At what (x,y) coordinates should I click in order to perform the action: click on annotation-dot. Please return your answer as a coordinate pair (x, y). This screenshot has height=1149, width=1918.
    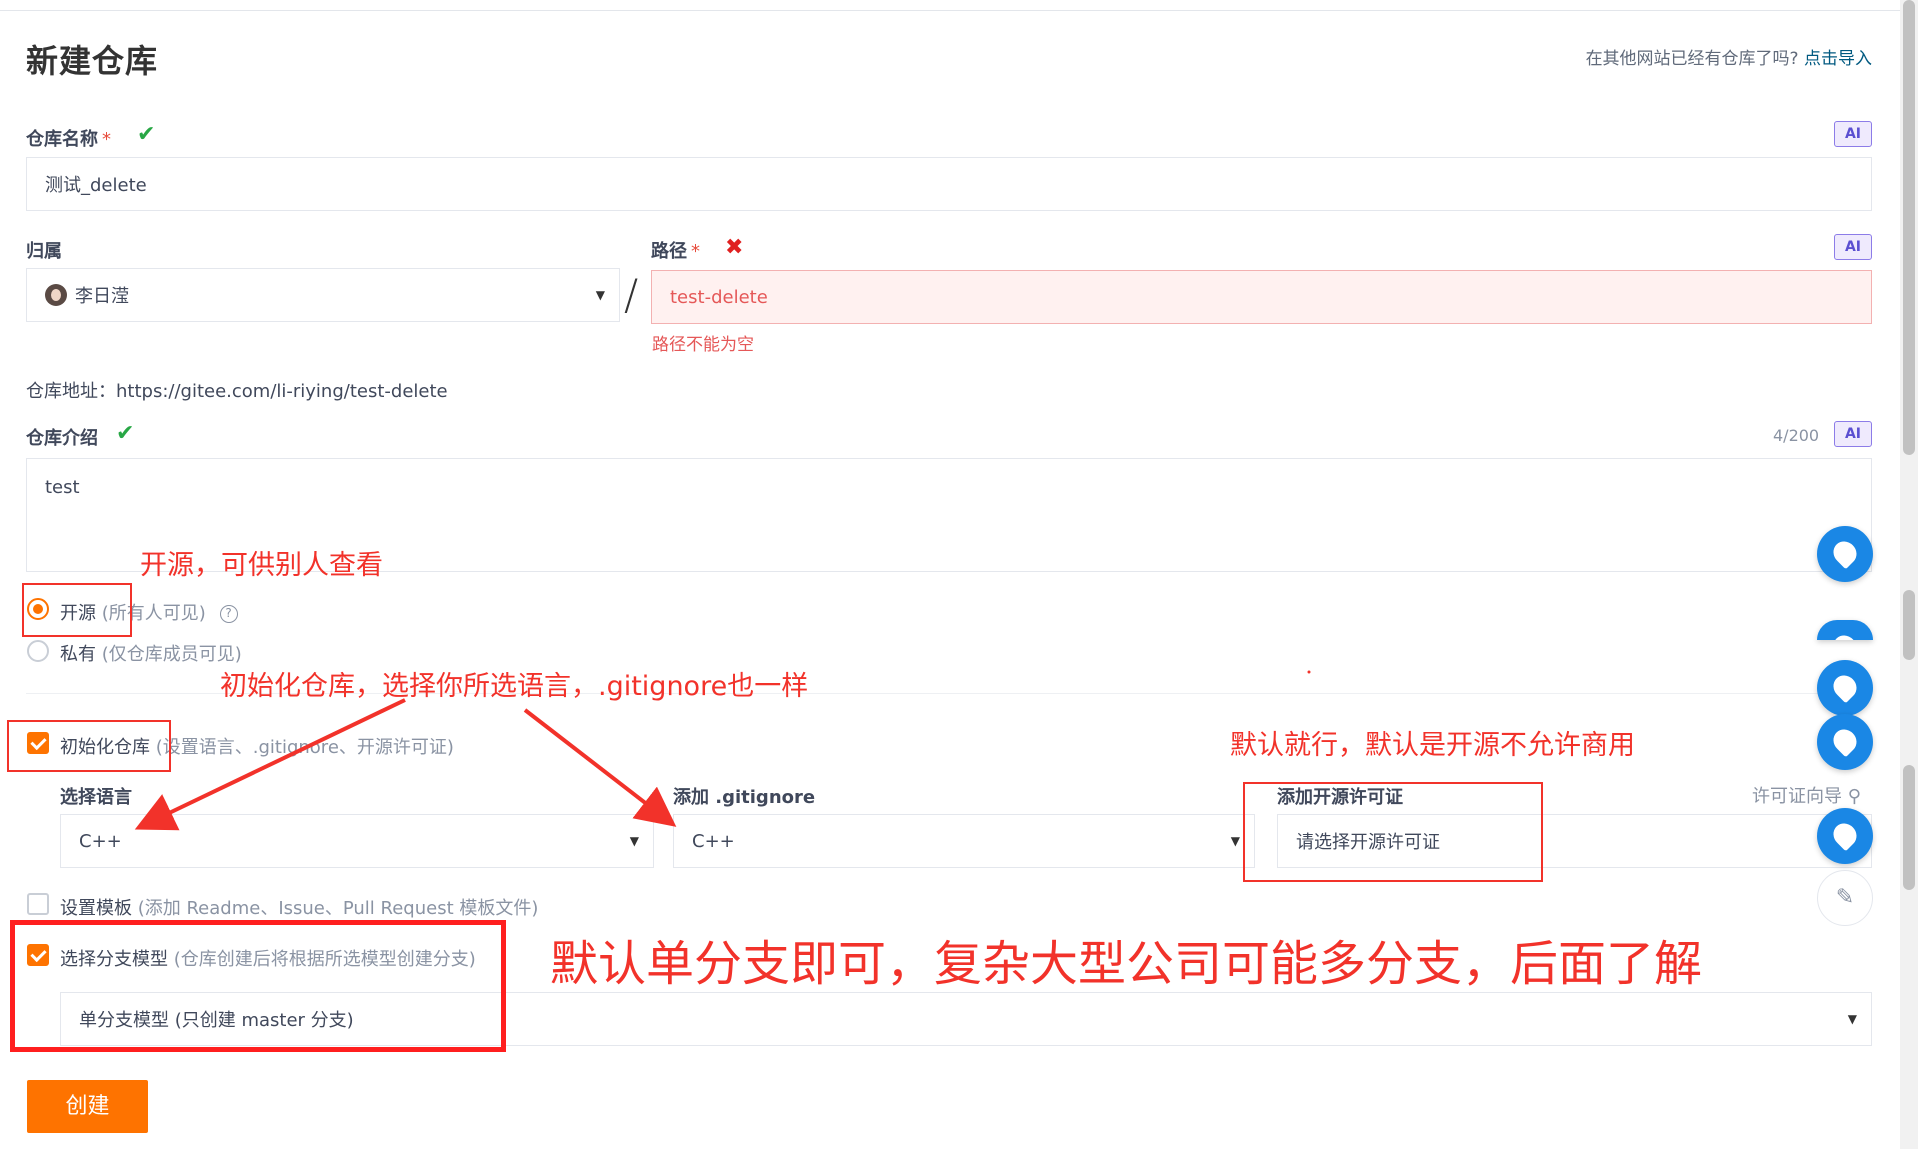
    Looking at the image, I should click on (1309, 672).